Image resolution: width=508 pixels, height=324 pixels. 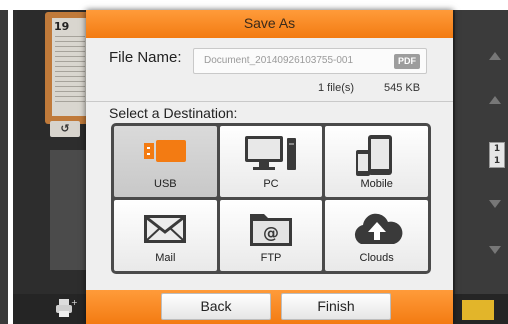 I want to click on thumbnail-page-number: 19, so click(x=62, y=26).